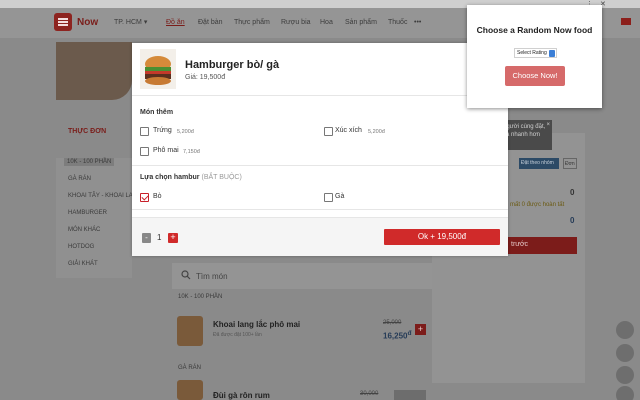 The image size is (640, 400). Describe the element at coordinates (417, 22) in the screenshot. I see `nav-more-icon: •••` at that location.